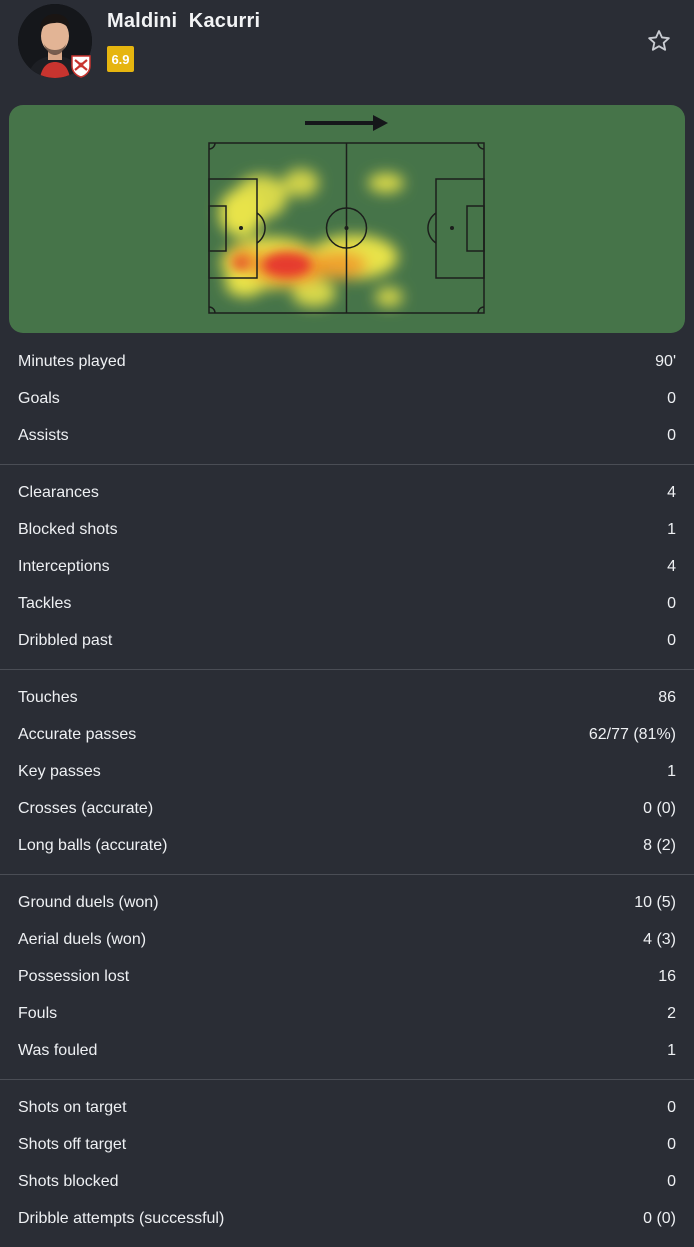 The image size is (694, 1247). What do you see at coordinates (346, 123) in the screenshot?
I see `arrow-right-icon` at bounding box center [346, 123].